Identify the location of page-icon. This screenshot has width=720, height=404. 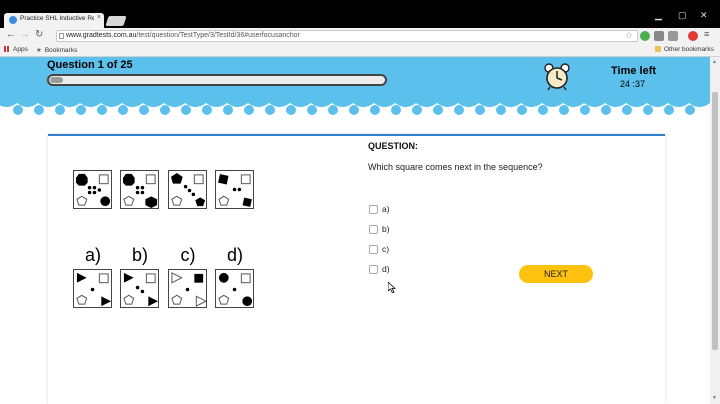
(61, 36).